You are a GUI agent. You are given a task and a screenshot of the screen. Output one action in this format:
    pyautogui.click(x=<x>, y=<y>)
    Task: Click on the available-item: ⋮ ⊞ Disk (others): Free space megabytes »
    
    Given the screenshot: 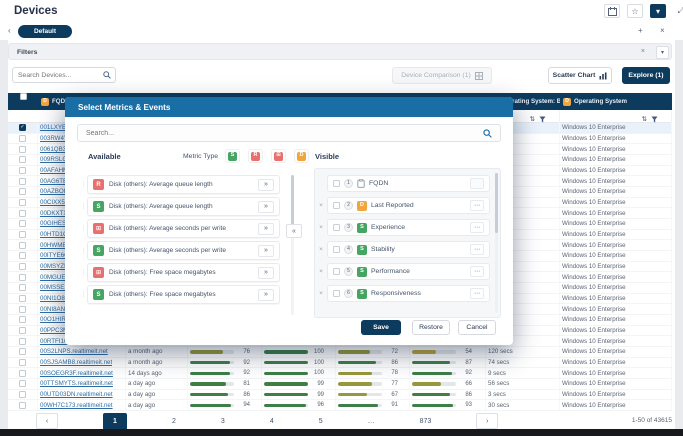 What is the action you would take?
    pyautogui.click(x=180, y=272)
    